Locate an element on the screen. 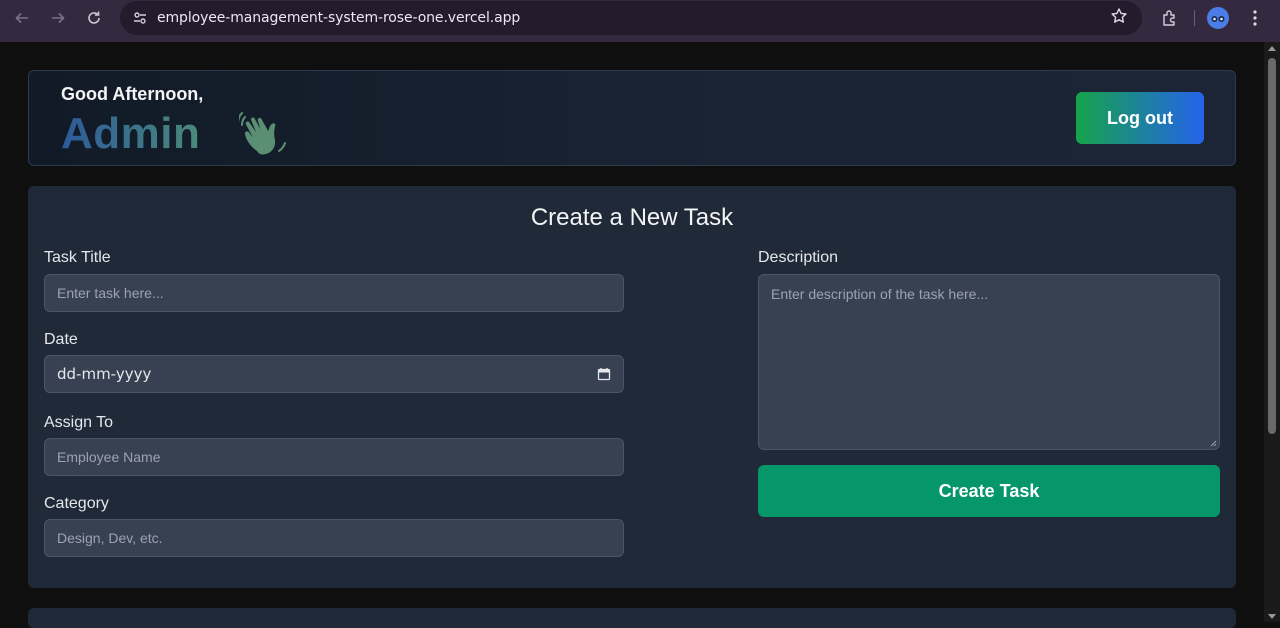 The image size is (1280, 628). scrollbar-thumb is located at coordinates (1272, 246).